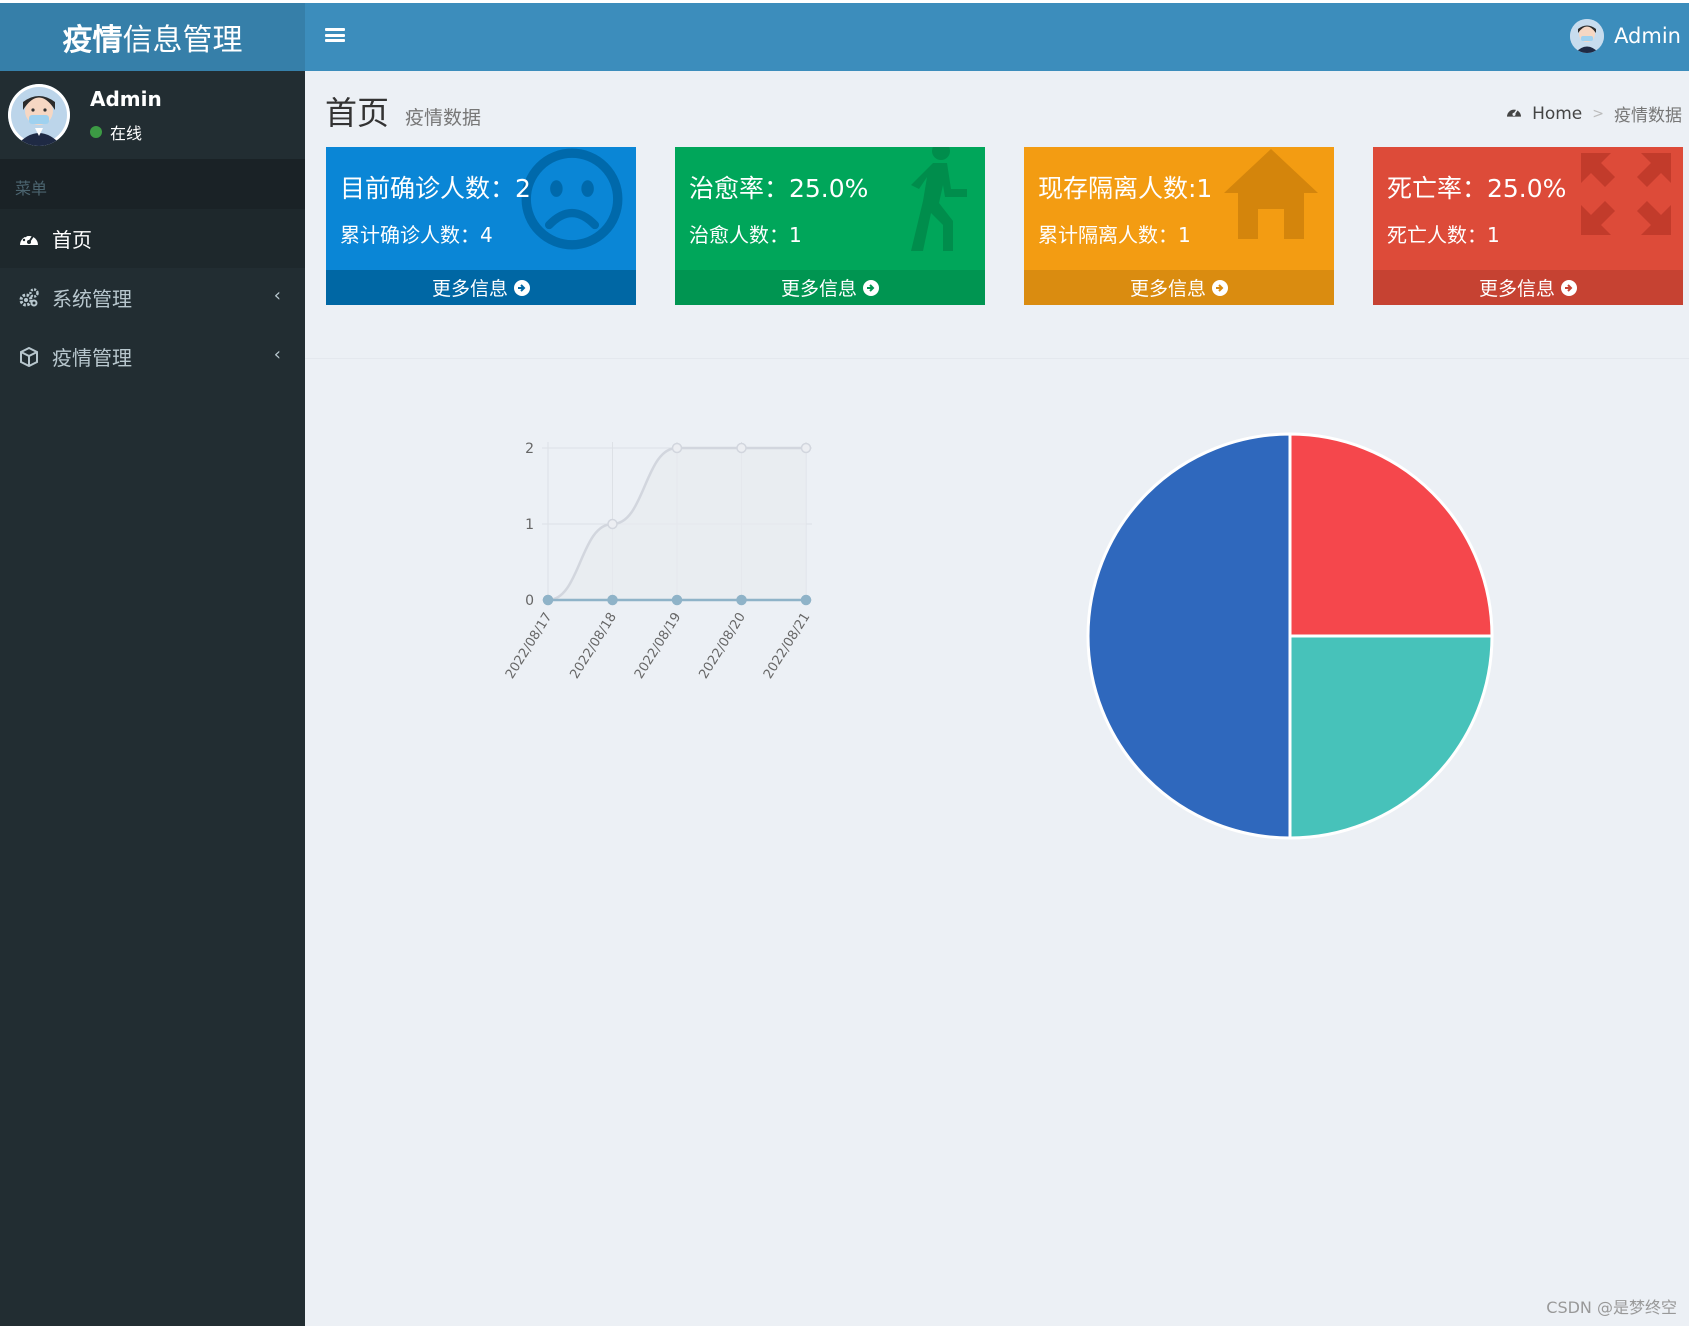 This screenshot has height=1326, width=1689. I want to click on box-detail: 死亡人数：1, so click(1443, 235).